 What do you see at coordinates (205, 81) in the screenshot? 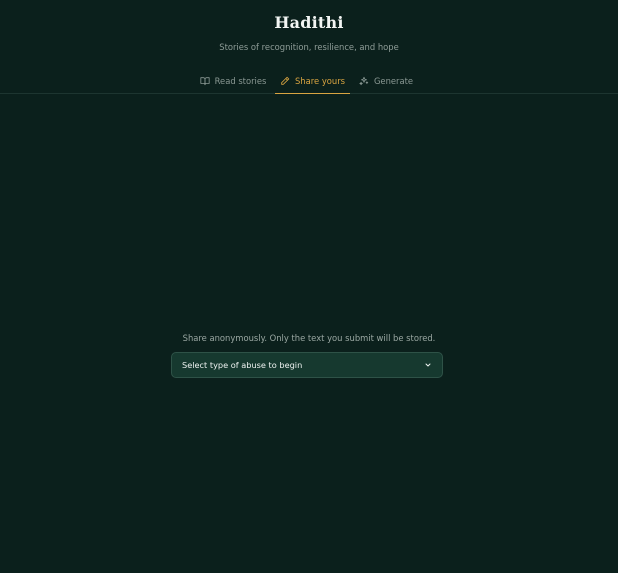
I see `book-open-icon` at bounding box center [205, 81].